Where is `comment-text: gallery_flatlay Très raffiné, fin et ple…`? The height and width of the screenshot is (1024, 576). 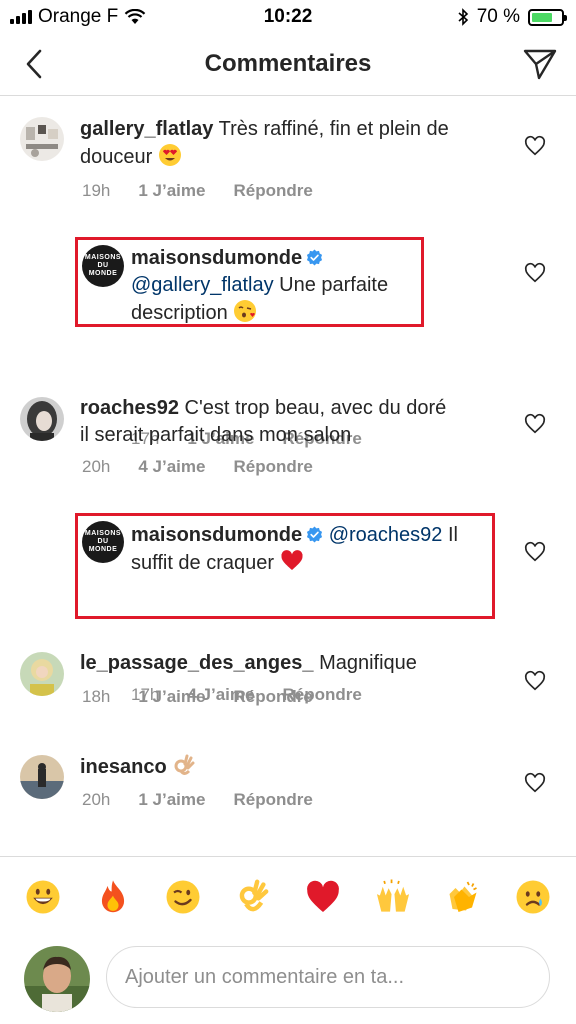 comment-text: gallery_flatlay Très raffiné, fin et ple… is located at coordinates (290, 143).